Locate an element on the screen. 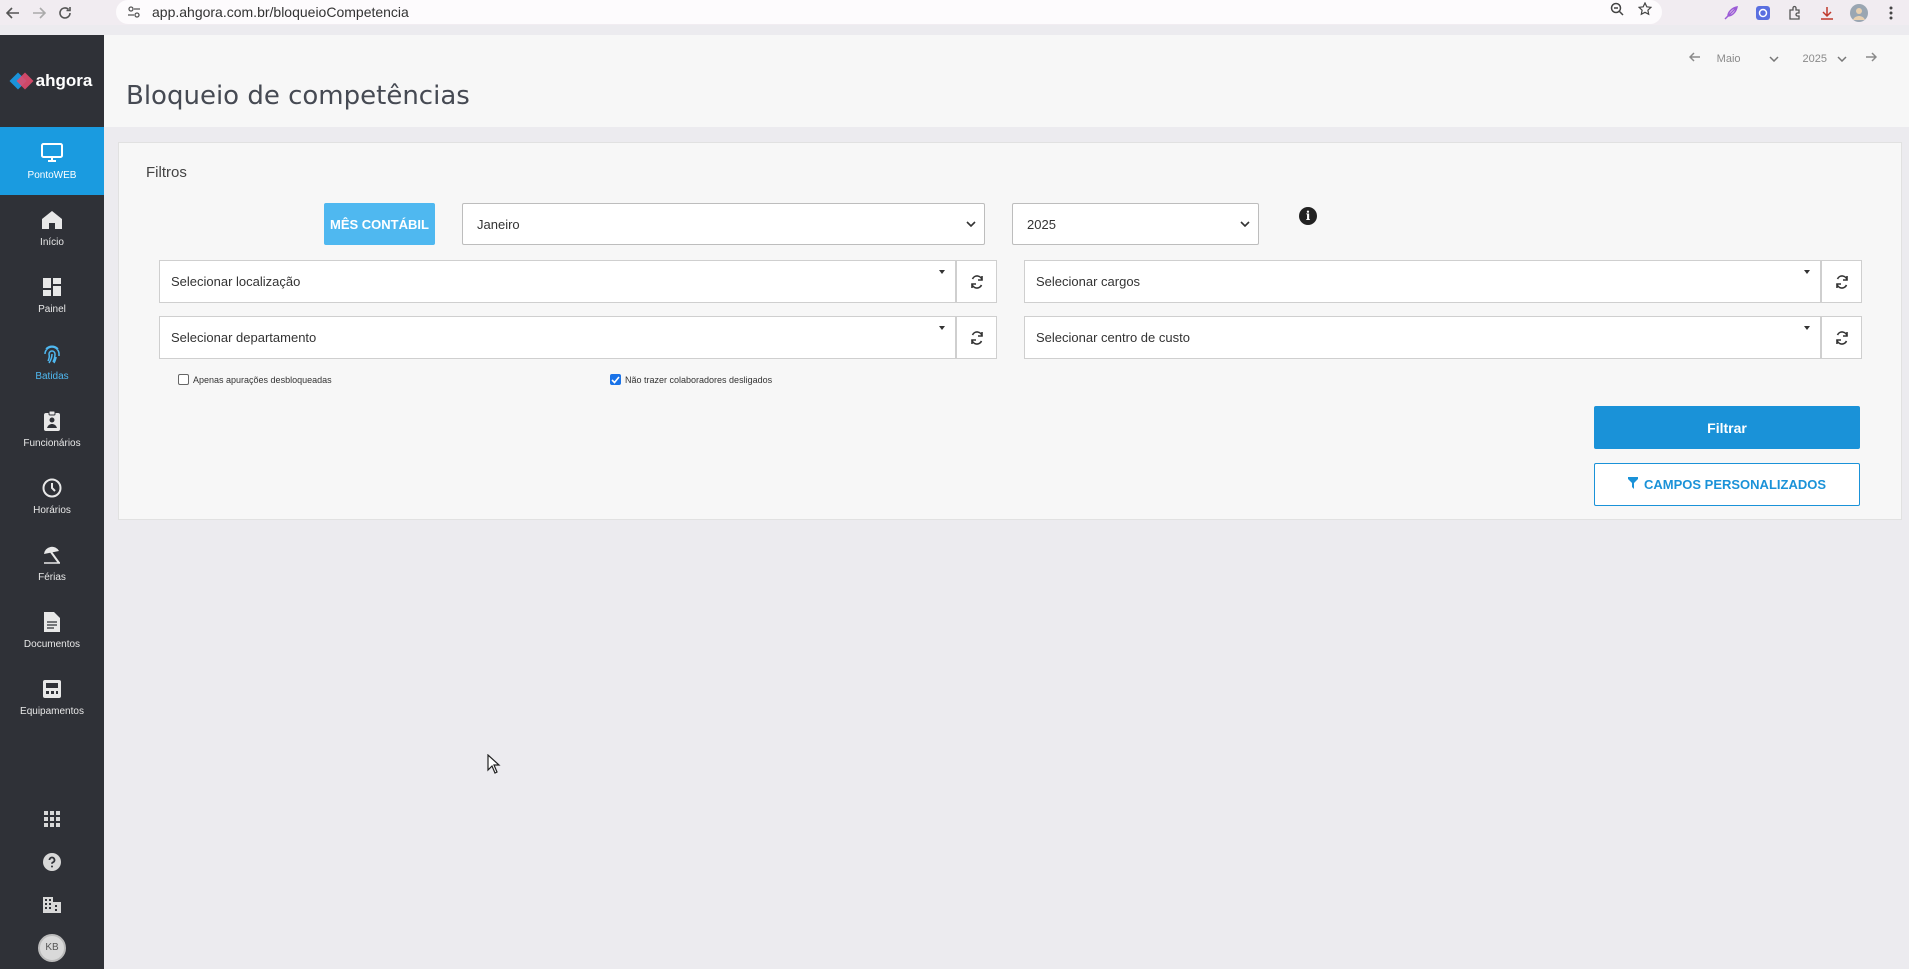  clock-icon is located at coordinates (52, 488).